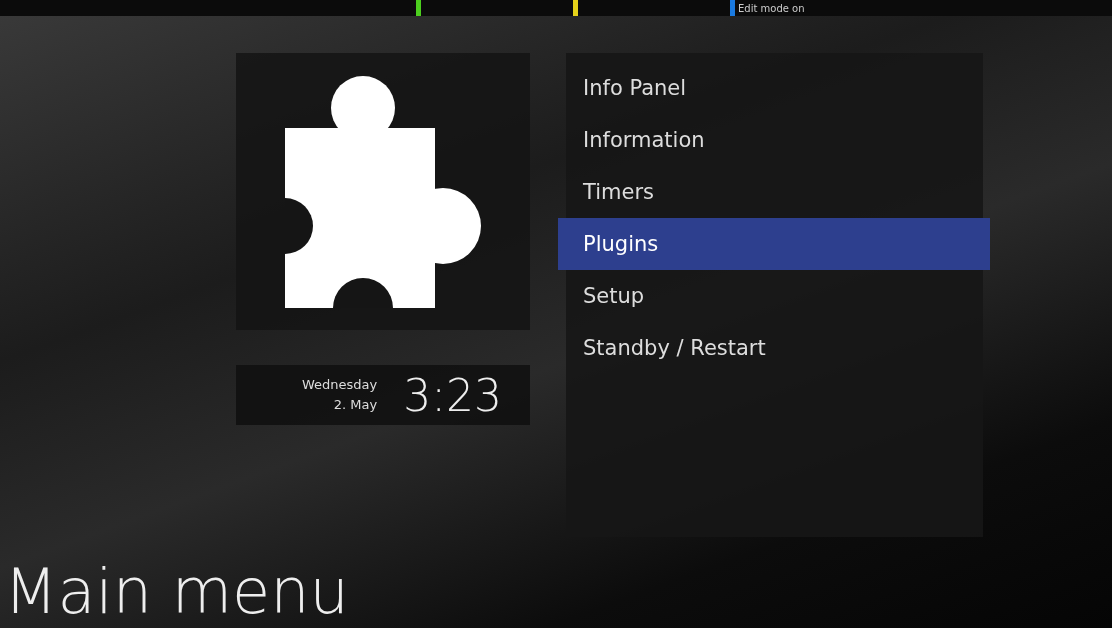 The height and width of the screenshot is (628, 1112). What do you see at coordinates (176, 592) in the screenshot?
I see `page-title: Main menu` at bounding box center [176, 592].